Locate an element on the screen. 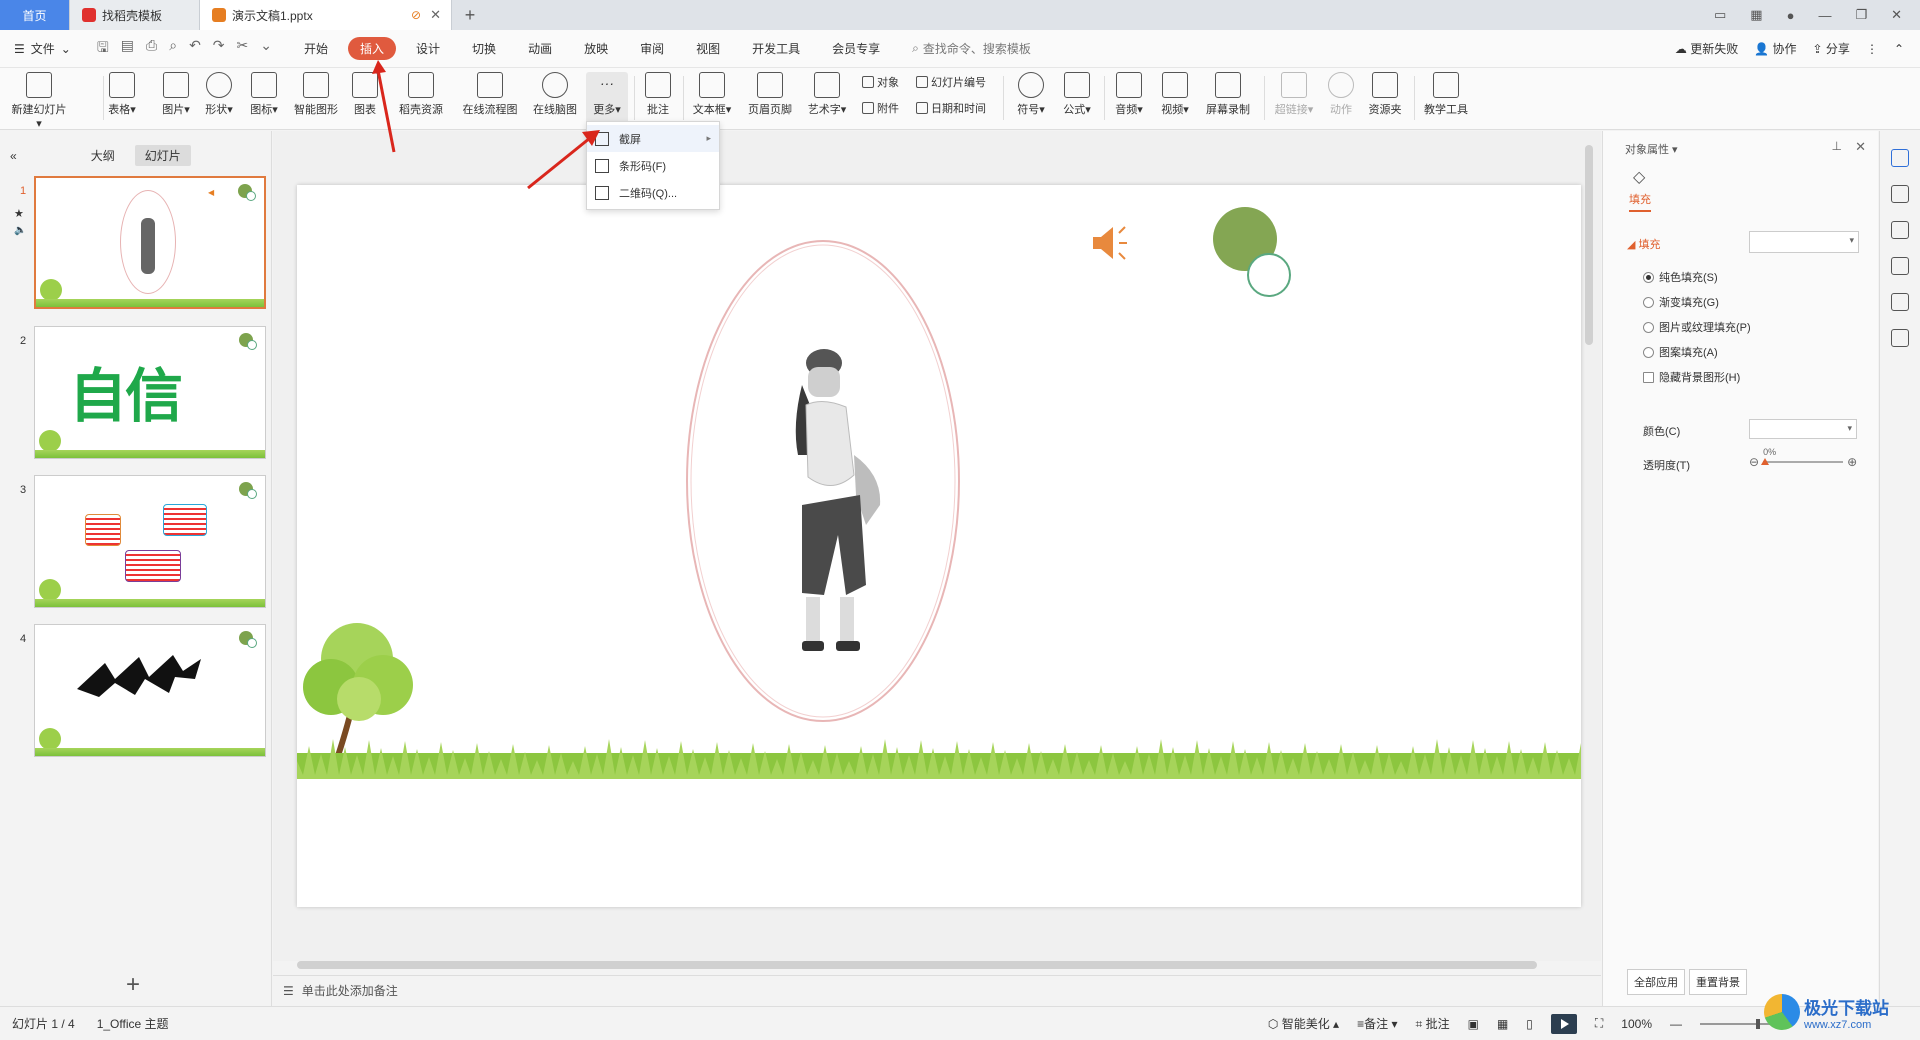 The width and height of the screenshot is (1920, 1040). grid-icon: ▦ is located at coordinates (1756, 15).